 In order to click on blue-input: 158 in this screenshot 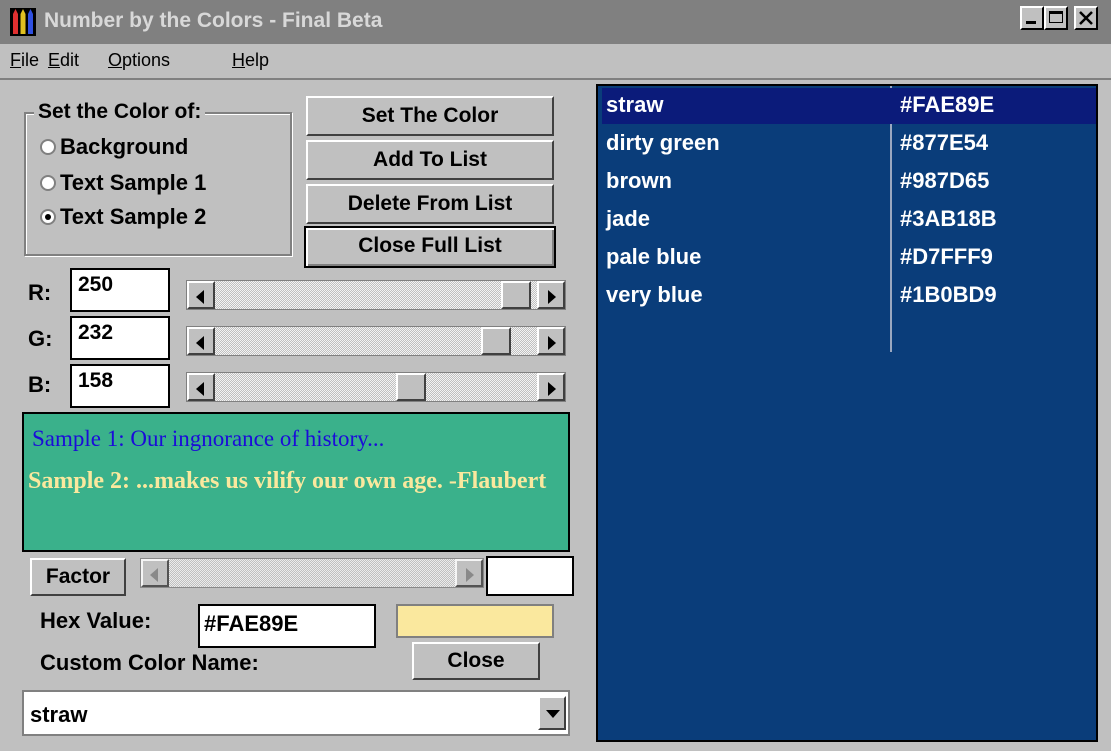, I will do `click(120, 386)`.